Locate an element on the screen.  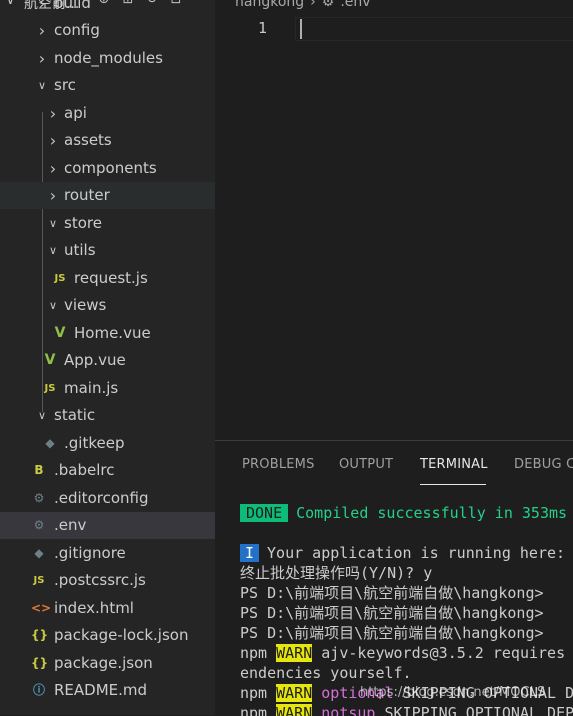
active-tab-indicator is located at coordinates (453, 484).